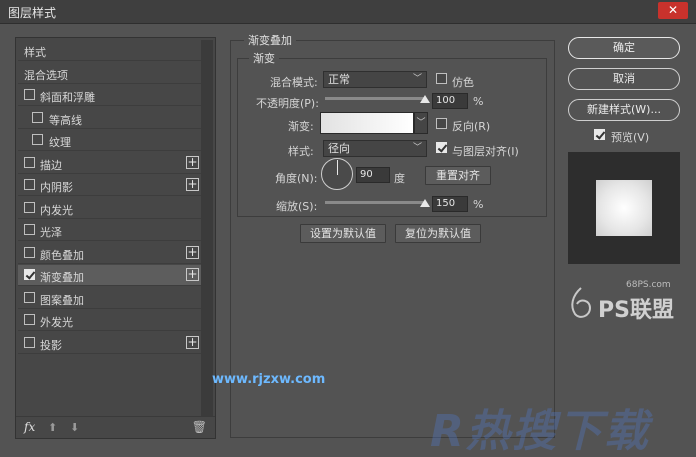 The width and height of the screenshot is (696, 457). I want to click on watermark-url: www.rjzxw.com, so click(269, 379).